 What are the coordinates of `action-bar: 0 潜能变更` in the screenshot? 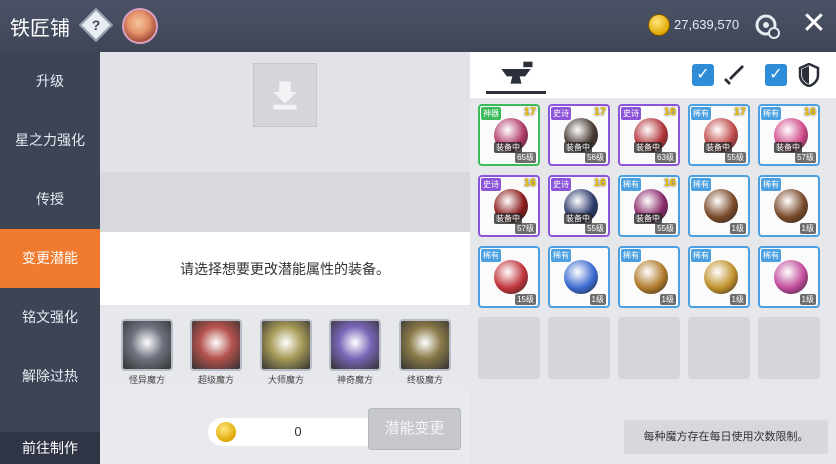 It's located at (285, 427).